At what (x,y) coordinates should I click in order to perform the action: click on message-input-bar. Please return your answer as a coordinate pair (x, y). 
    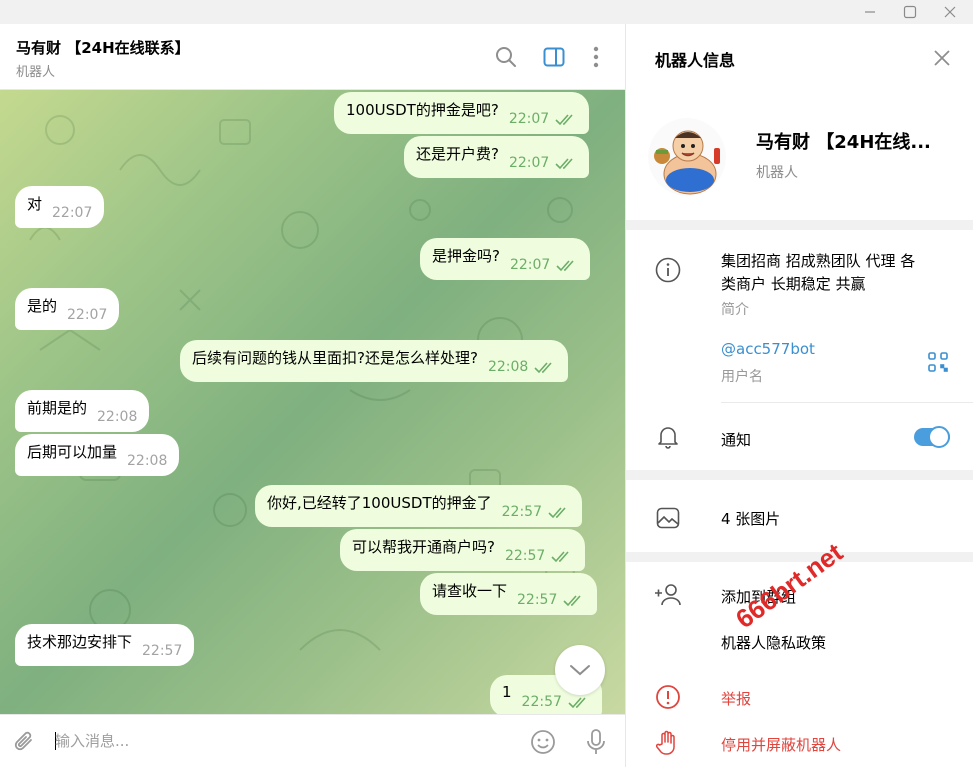
    Looking at the image, I should click on (312, 740).